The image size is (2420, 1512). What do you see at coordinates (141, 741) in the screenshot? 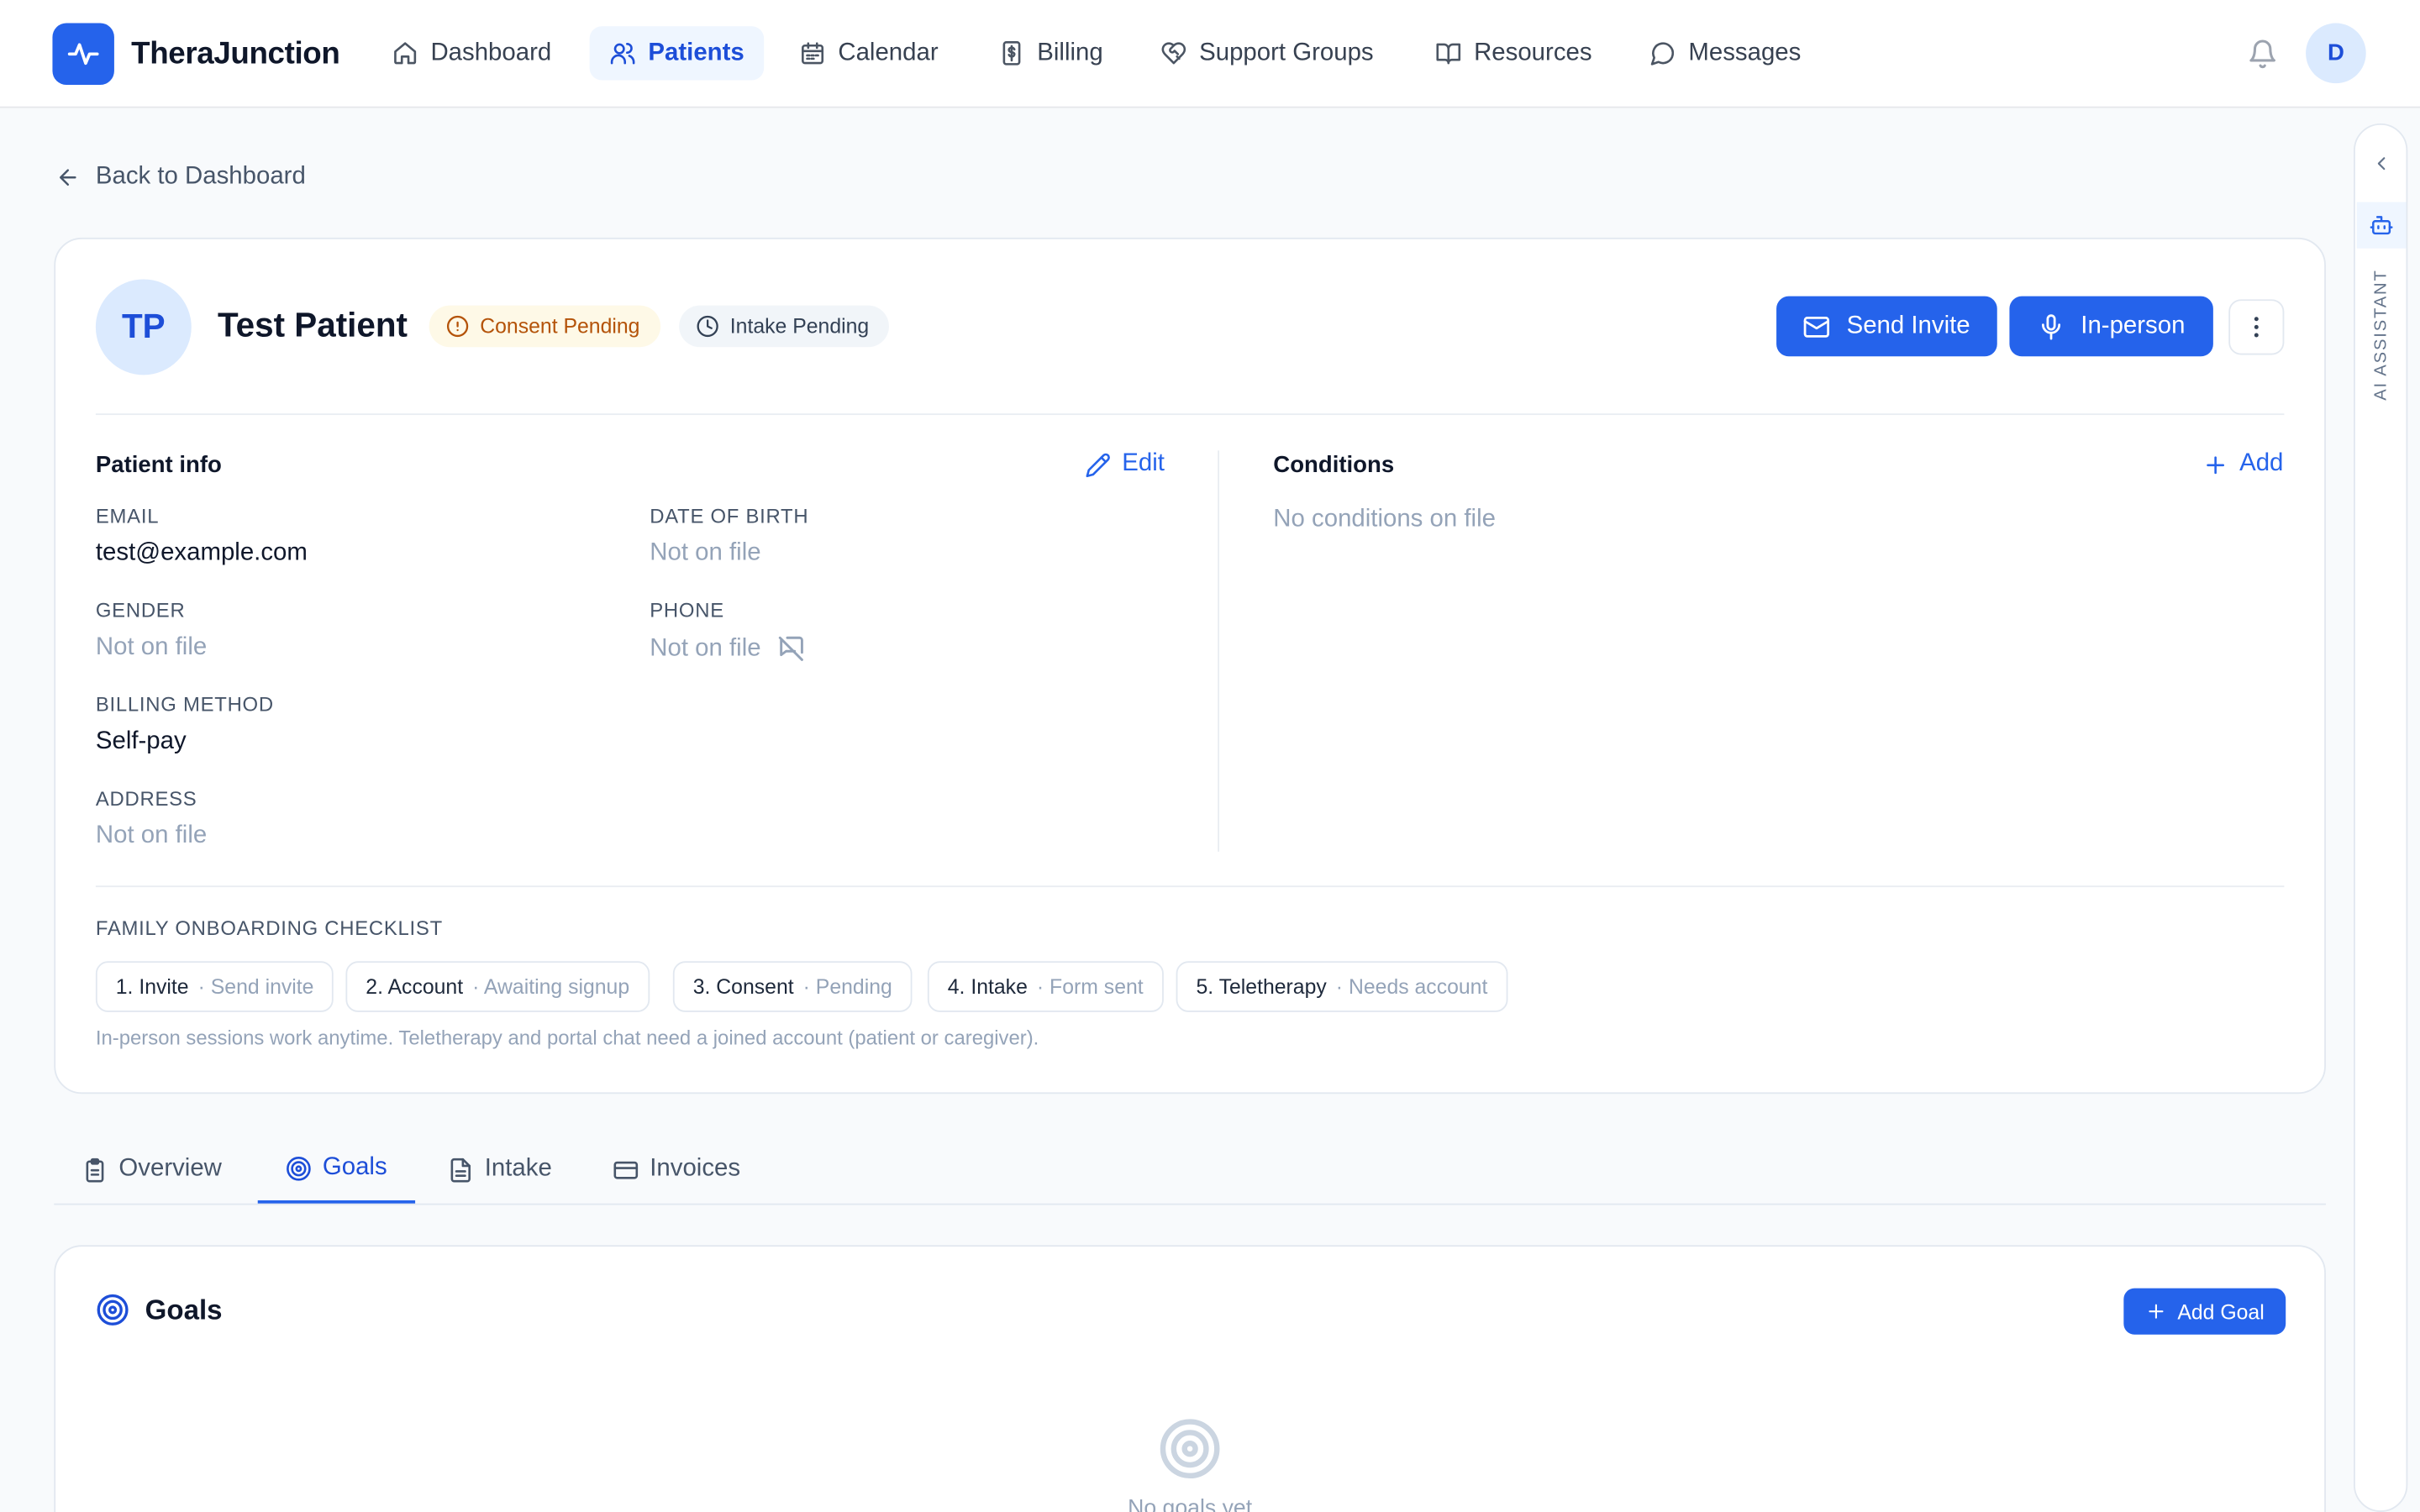
I see `billing-method-value: Self-pay` at bounding box center [141, 741].